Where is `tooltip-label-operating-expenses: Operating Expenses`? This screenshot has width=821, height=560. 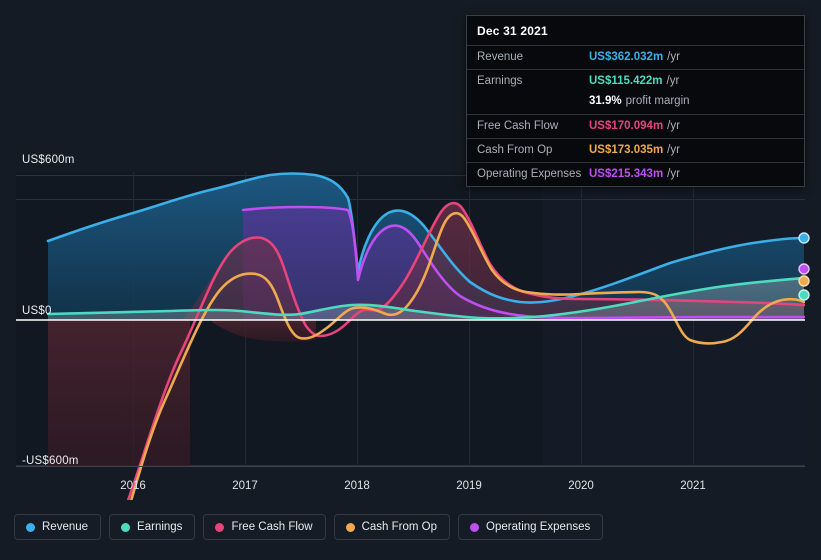 tooltip-label-operating-expenses: Operating Expenses is located at coordinates (529, 174).